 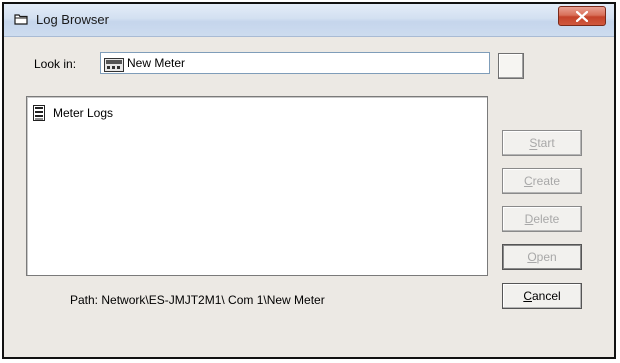 What do you see at coordinates (156, 63) in the screenshot?
I see `look-in-value: New Meter` at bounding box center [156, 63].